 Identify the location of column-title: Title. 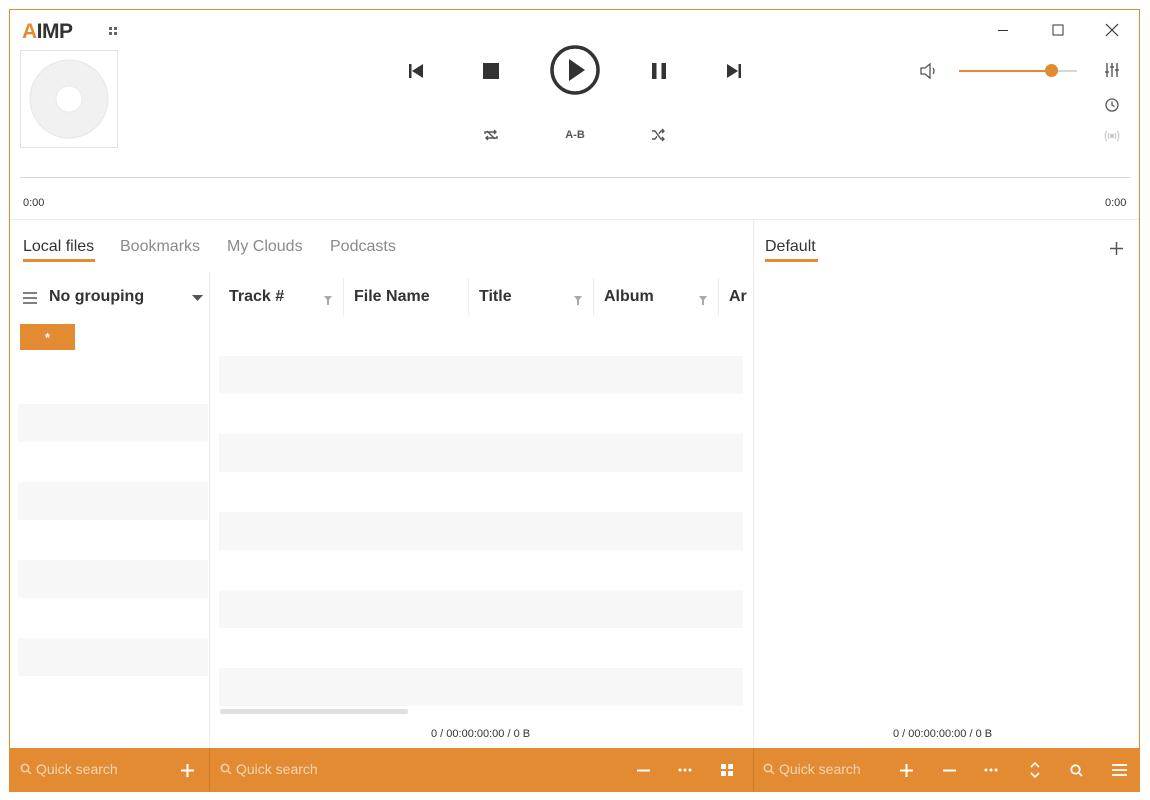
(495, 297).